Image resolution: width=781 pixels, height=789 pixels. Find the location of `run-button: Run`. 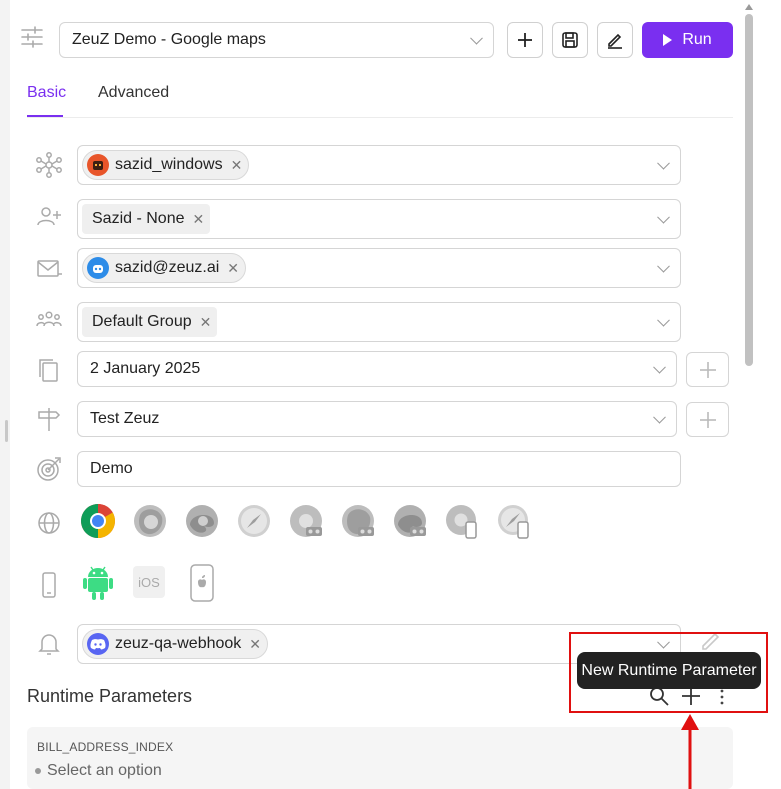

run-button: Run is located at coordinates (687, 40).